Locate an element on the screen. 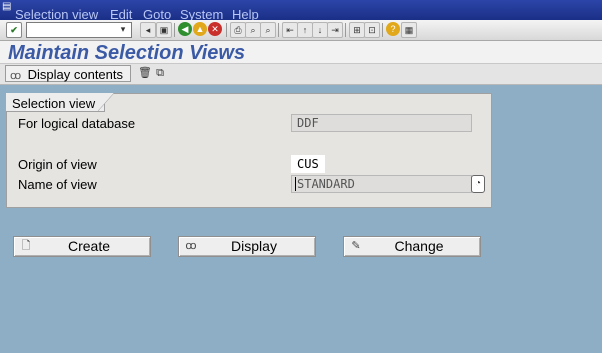 The height and width of the screenshot is (353, 602). menu-bar: ▤ Selection view Edit Goto System Help is located at coordinates (301, 10).